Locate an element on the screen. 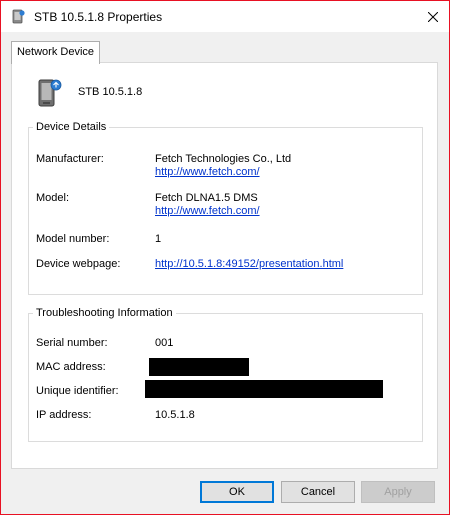 Image resolution: width=450 pixels, height=515 pixels. ok-button: OK is located at coordinates (237, 492).